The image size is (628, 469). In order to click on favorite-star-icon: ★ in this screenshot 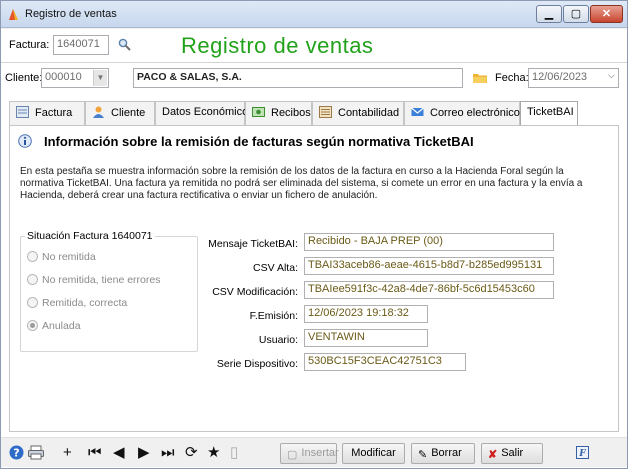, I will do `click(213, 453)`.